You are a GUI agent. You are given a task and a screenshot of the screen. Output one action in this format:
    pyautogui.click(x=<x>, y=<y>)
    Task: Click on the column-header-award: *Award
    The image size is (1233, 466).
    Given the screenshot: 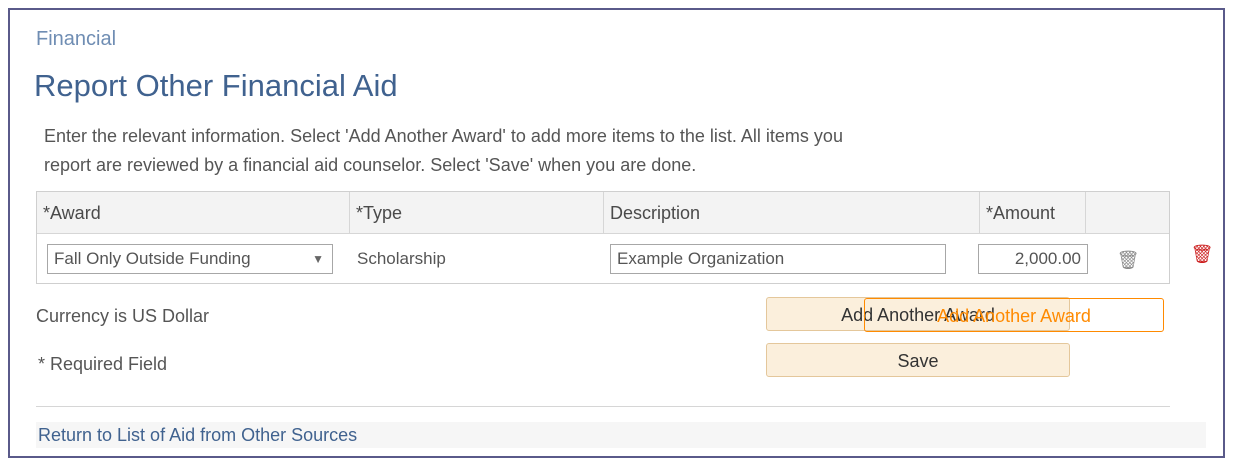 What is the action you would take?
    pyautogui.click(x=193, y=213)
    